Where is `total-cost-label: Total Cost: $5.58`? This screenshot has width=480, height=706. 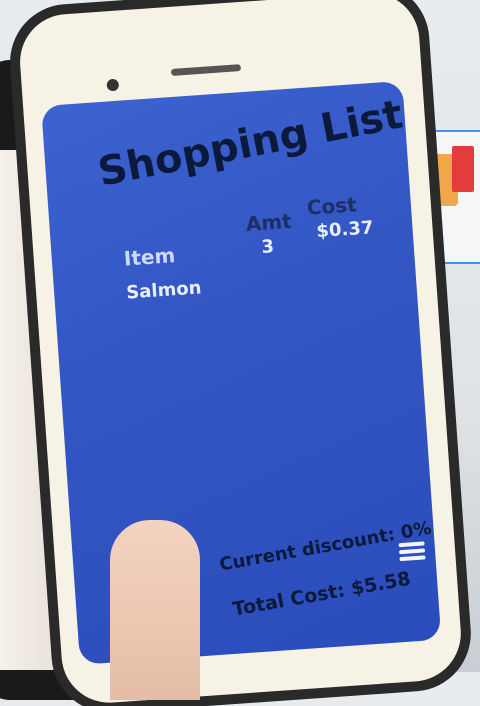
total-cost-label: Total Cost: $5.58 is located at coordinates (321, 594).